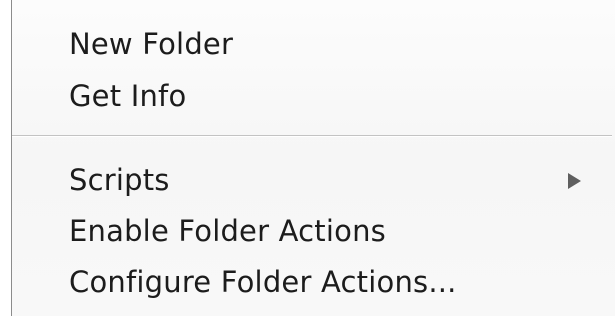 The image size is (615, 316). Describe the element at coordinates (227, 231) in the screenshot. I see `menu-item-enable-folder-actions: Enable Folder Actions` at that location.